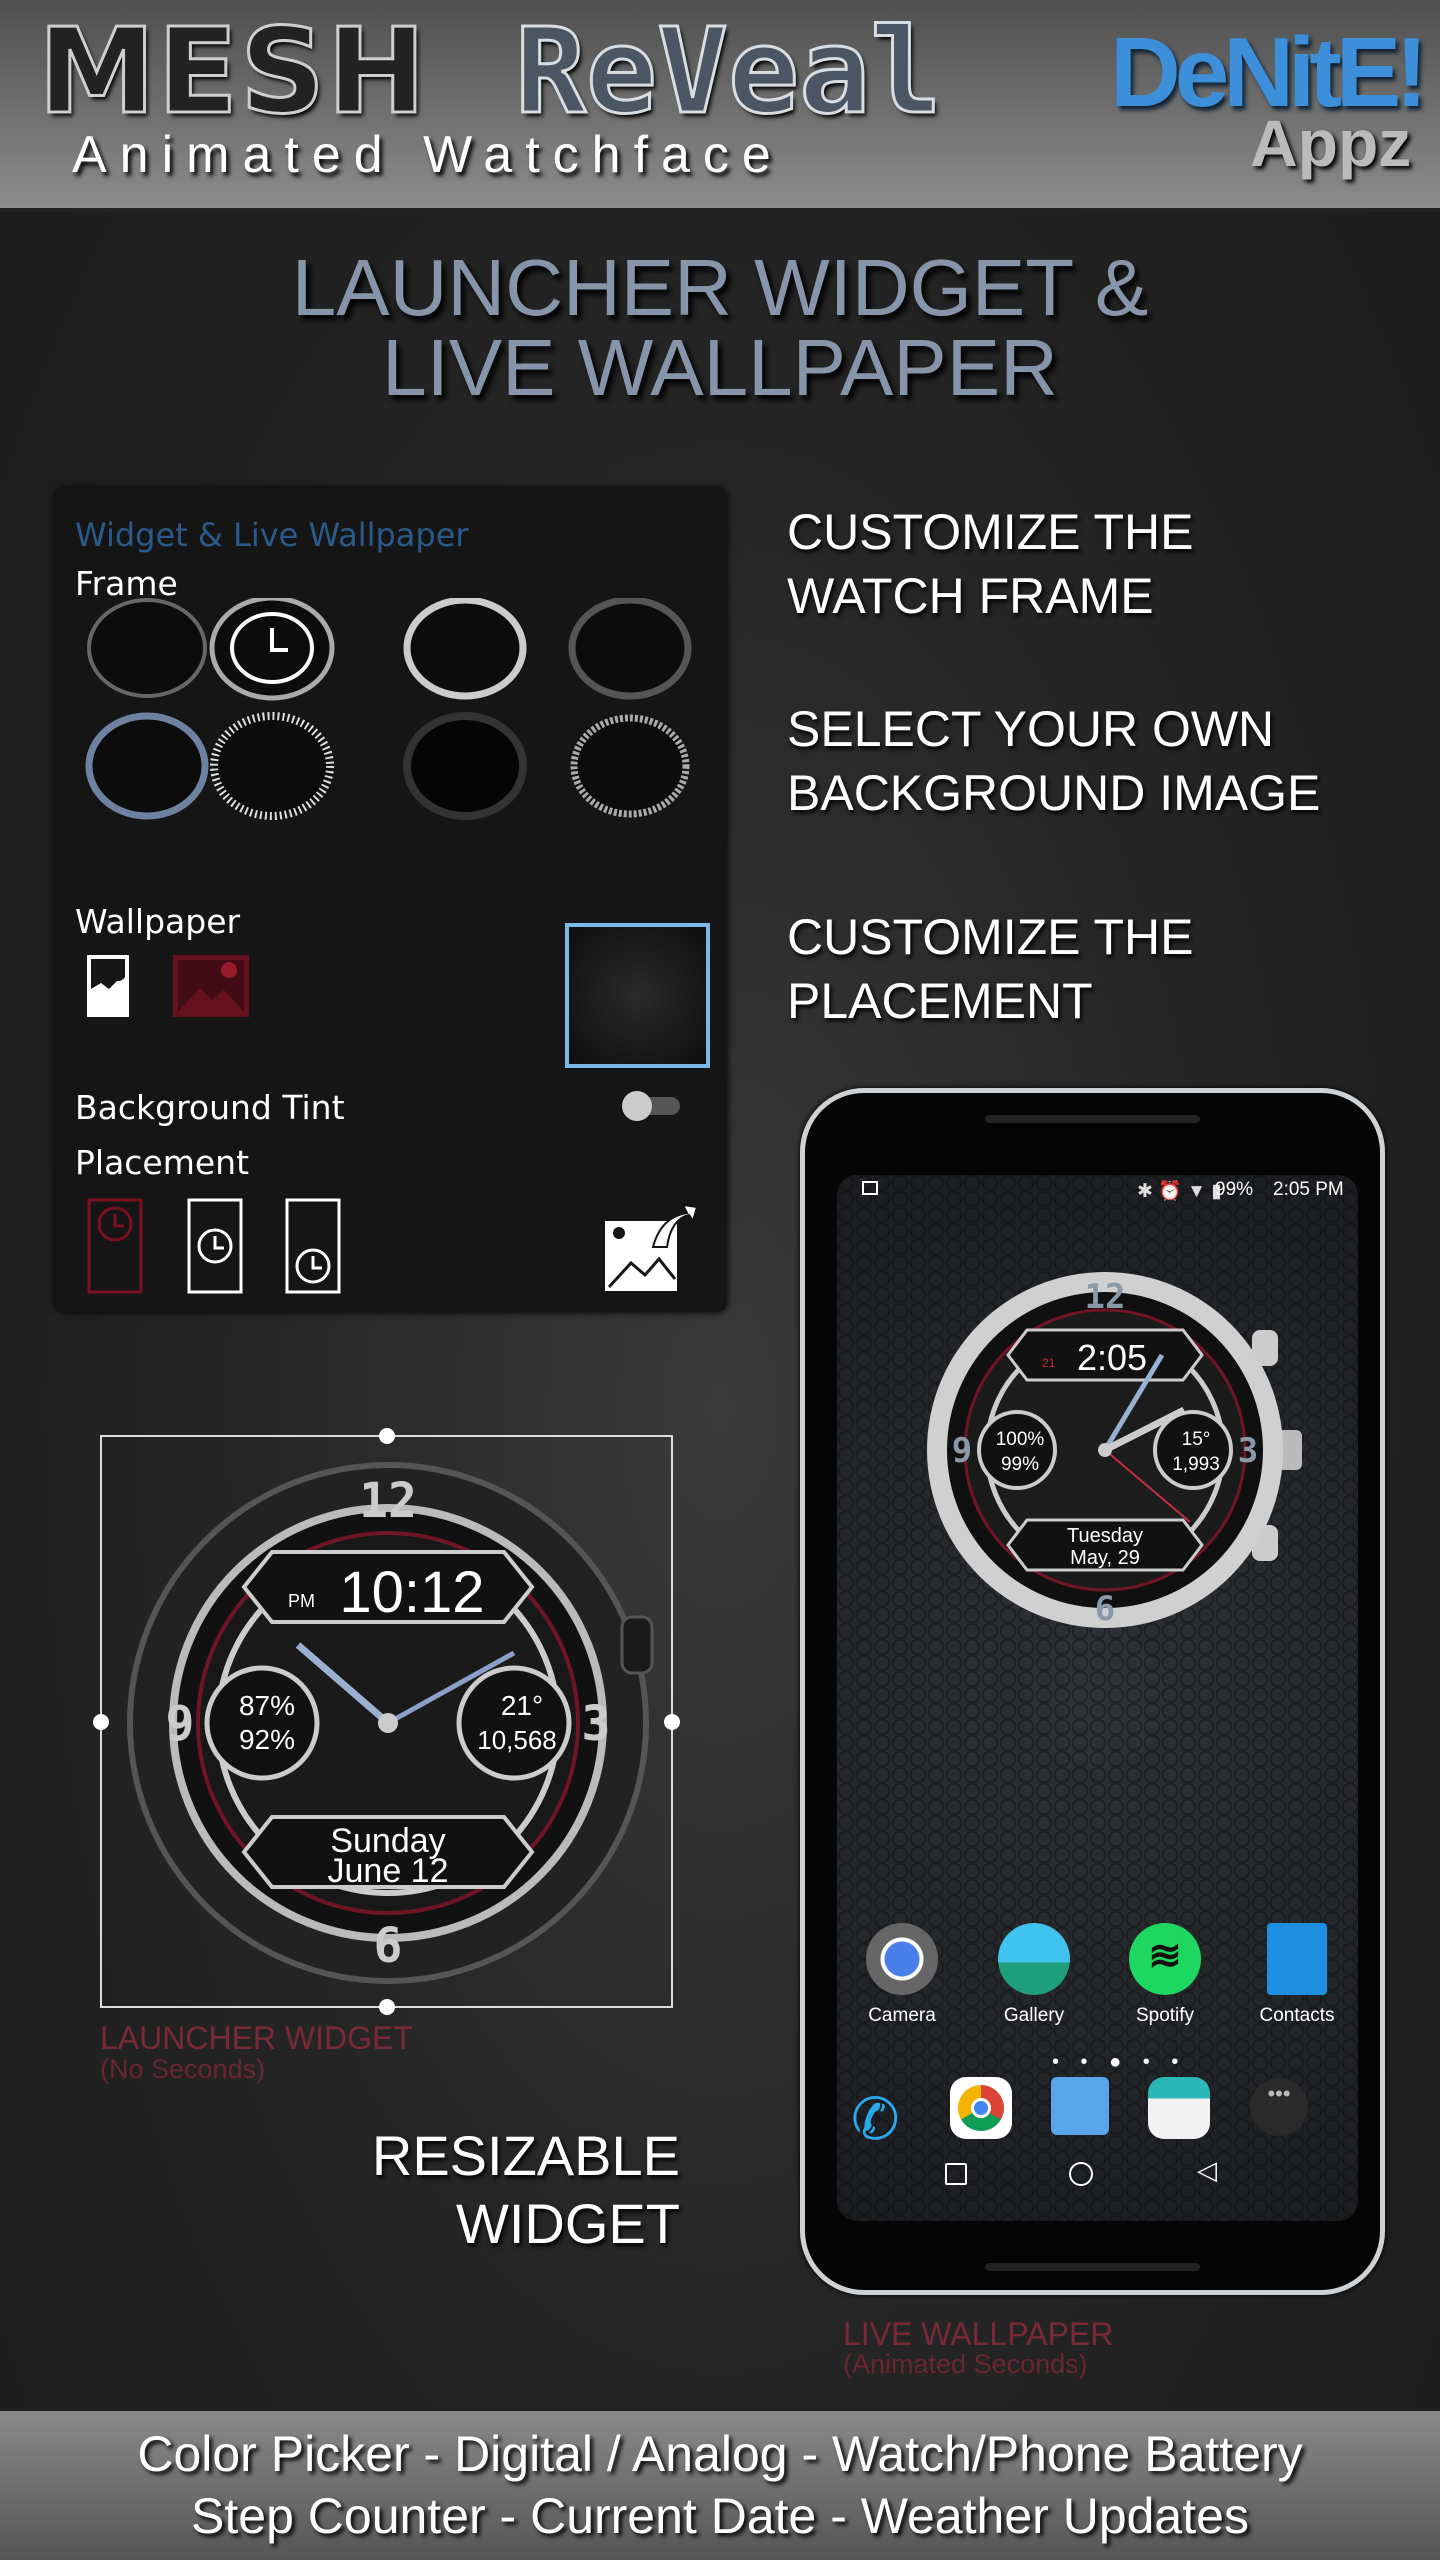  What do you see at coordinates (956, 2174) in the screenshot?
I see `nav-recents-button` at bounding box center [956, 2174].